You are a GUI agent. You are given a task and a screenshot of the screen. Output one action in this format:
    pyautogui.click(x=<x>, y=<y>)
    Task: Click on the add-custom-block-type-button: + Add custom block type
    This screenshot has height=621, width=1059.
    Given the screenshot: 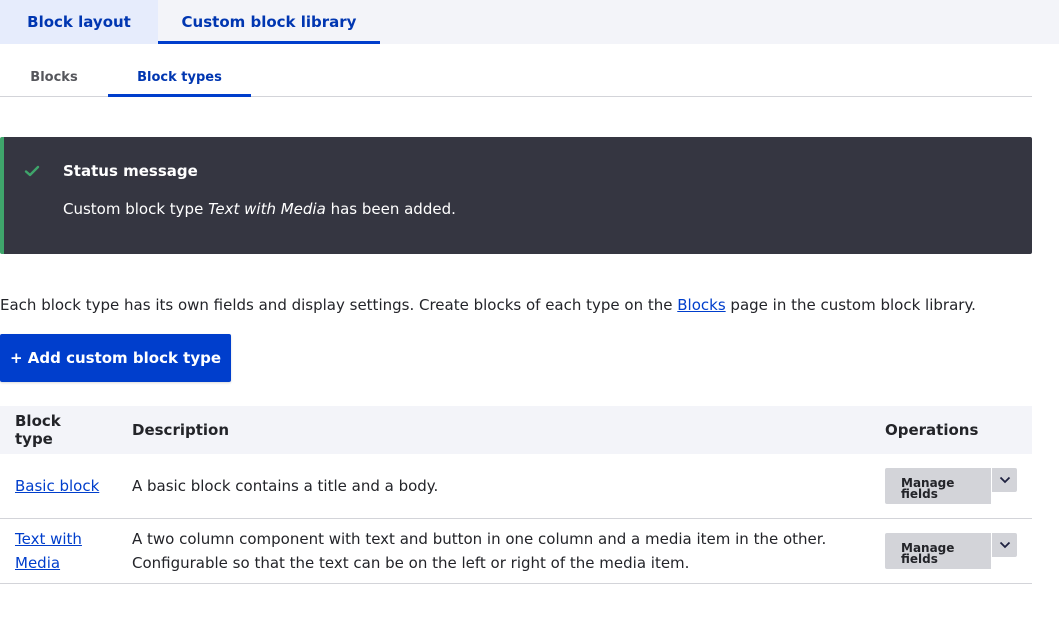 What is the action you would take?
    pyautogui.click(x=115, y=358)
    